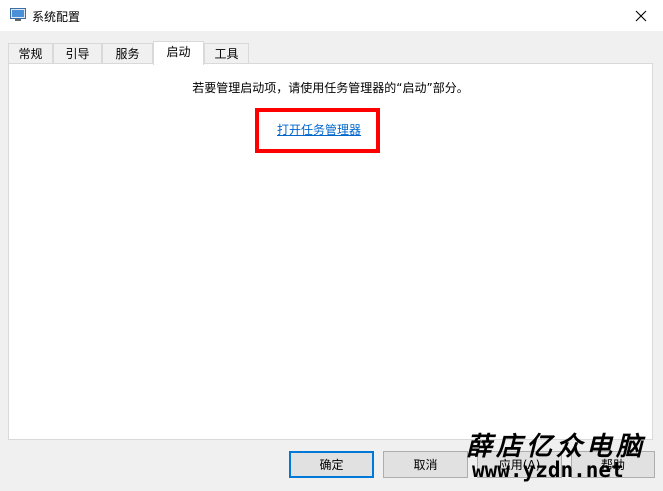  What do you see at coordinates (18, 15) in the screenshot?
I see `system-config-icon` at bounding box center [18, 15].